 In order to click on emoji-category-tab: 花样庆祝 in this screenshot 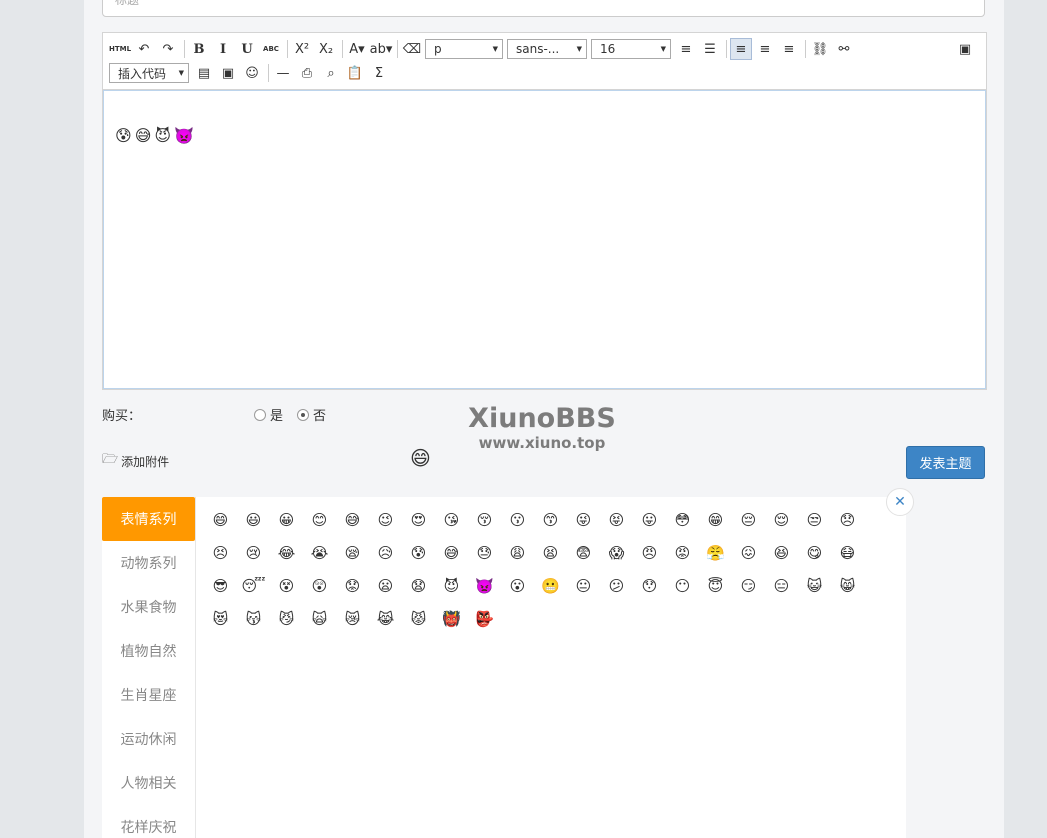, I will do `click(148, 821)`.